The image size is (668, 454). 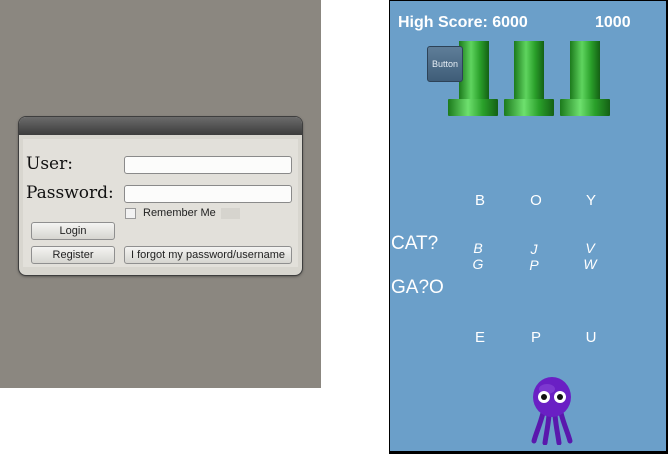 I want to click on octopus-character, so click(x=552, y=411).